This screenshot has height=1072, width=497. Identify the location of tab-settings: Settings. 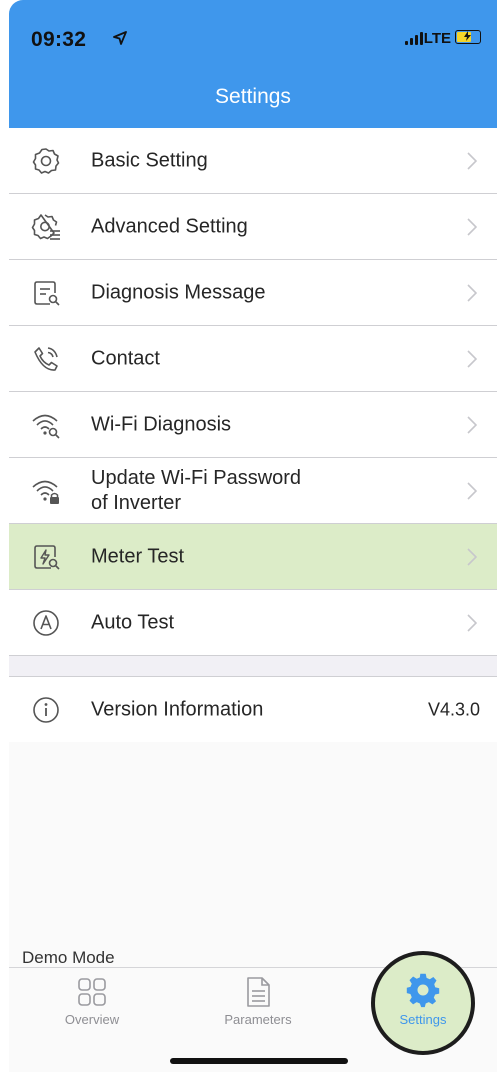
(423, 999).